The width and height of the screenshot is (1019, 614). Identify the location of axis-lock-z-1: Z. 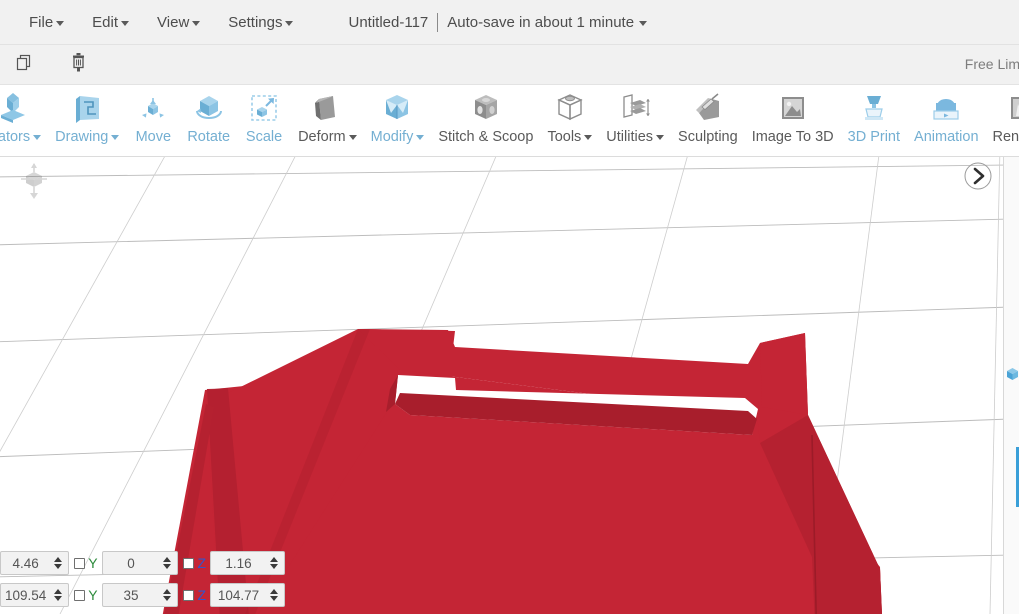
(194, 563).